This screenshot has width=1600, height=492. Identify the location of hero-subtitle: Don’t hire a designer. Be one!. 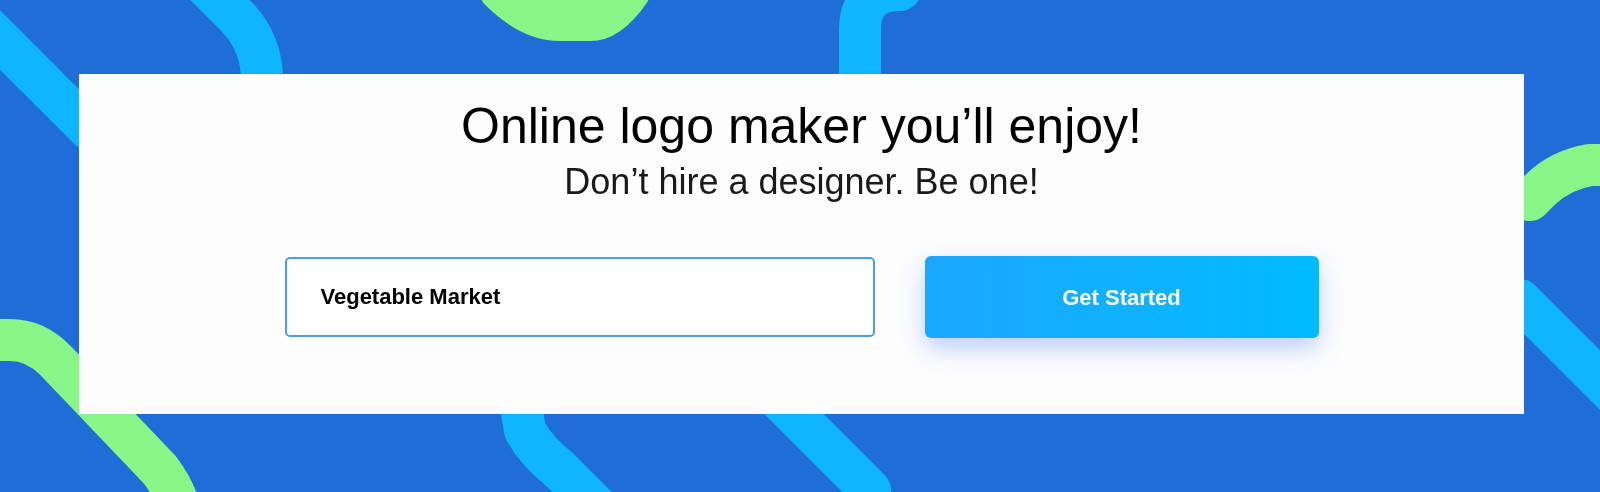
(801, 182).